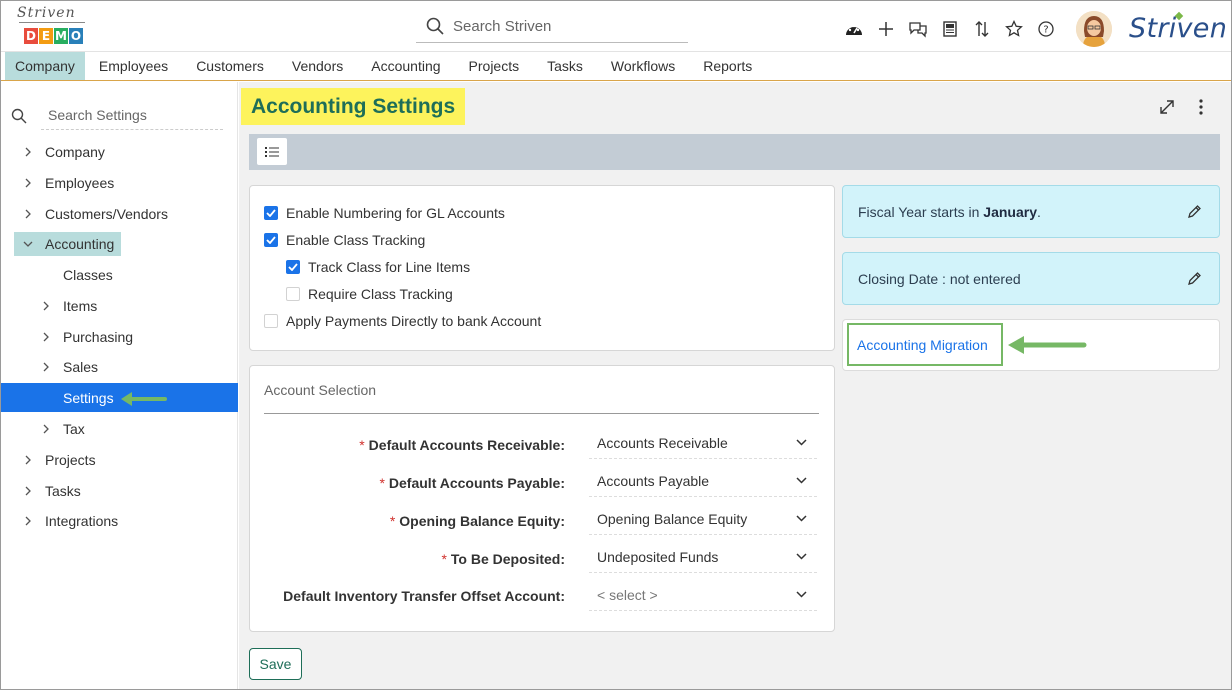  What do you see at coordinates (703, 595) in the screenshot?
I see `select-inventory-transfer-offset: < select >` at bounding box center [703, 595].